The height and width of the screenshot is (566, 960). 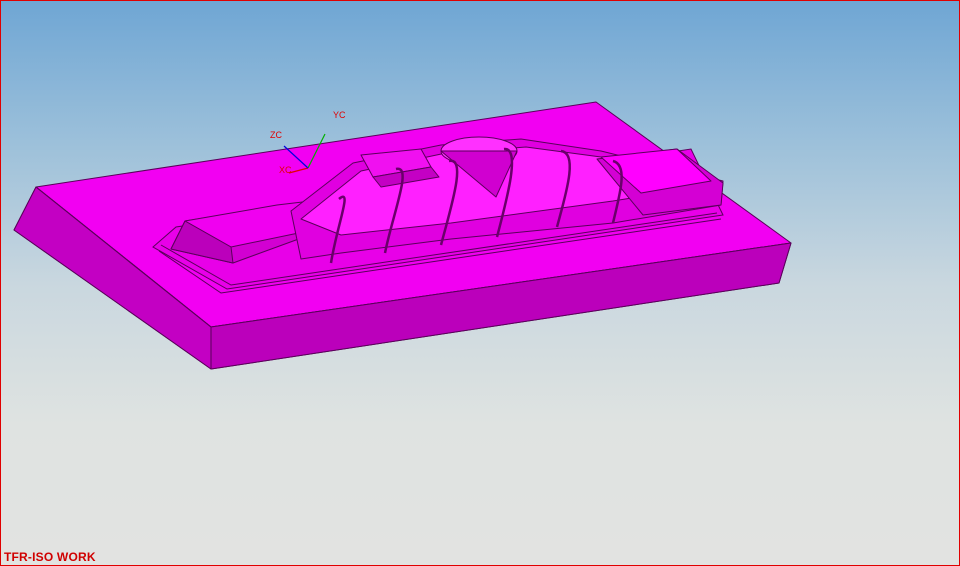 What do you see at coordinates (339, 115) in the screenshot?
I see `yc-axis-label: YC` at bounding box center [339, 115].